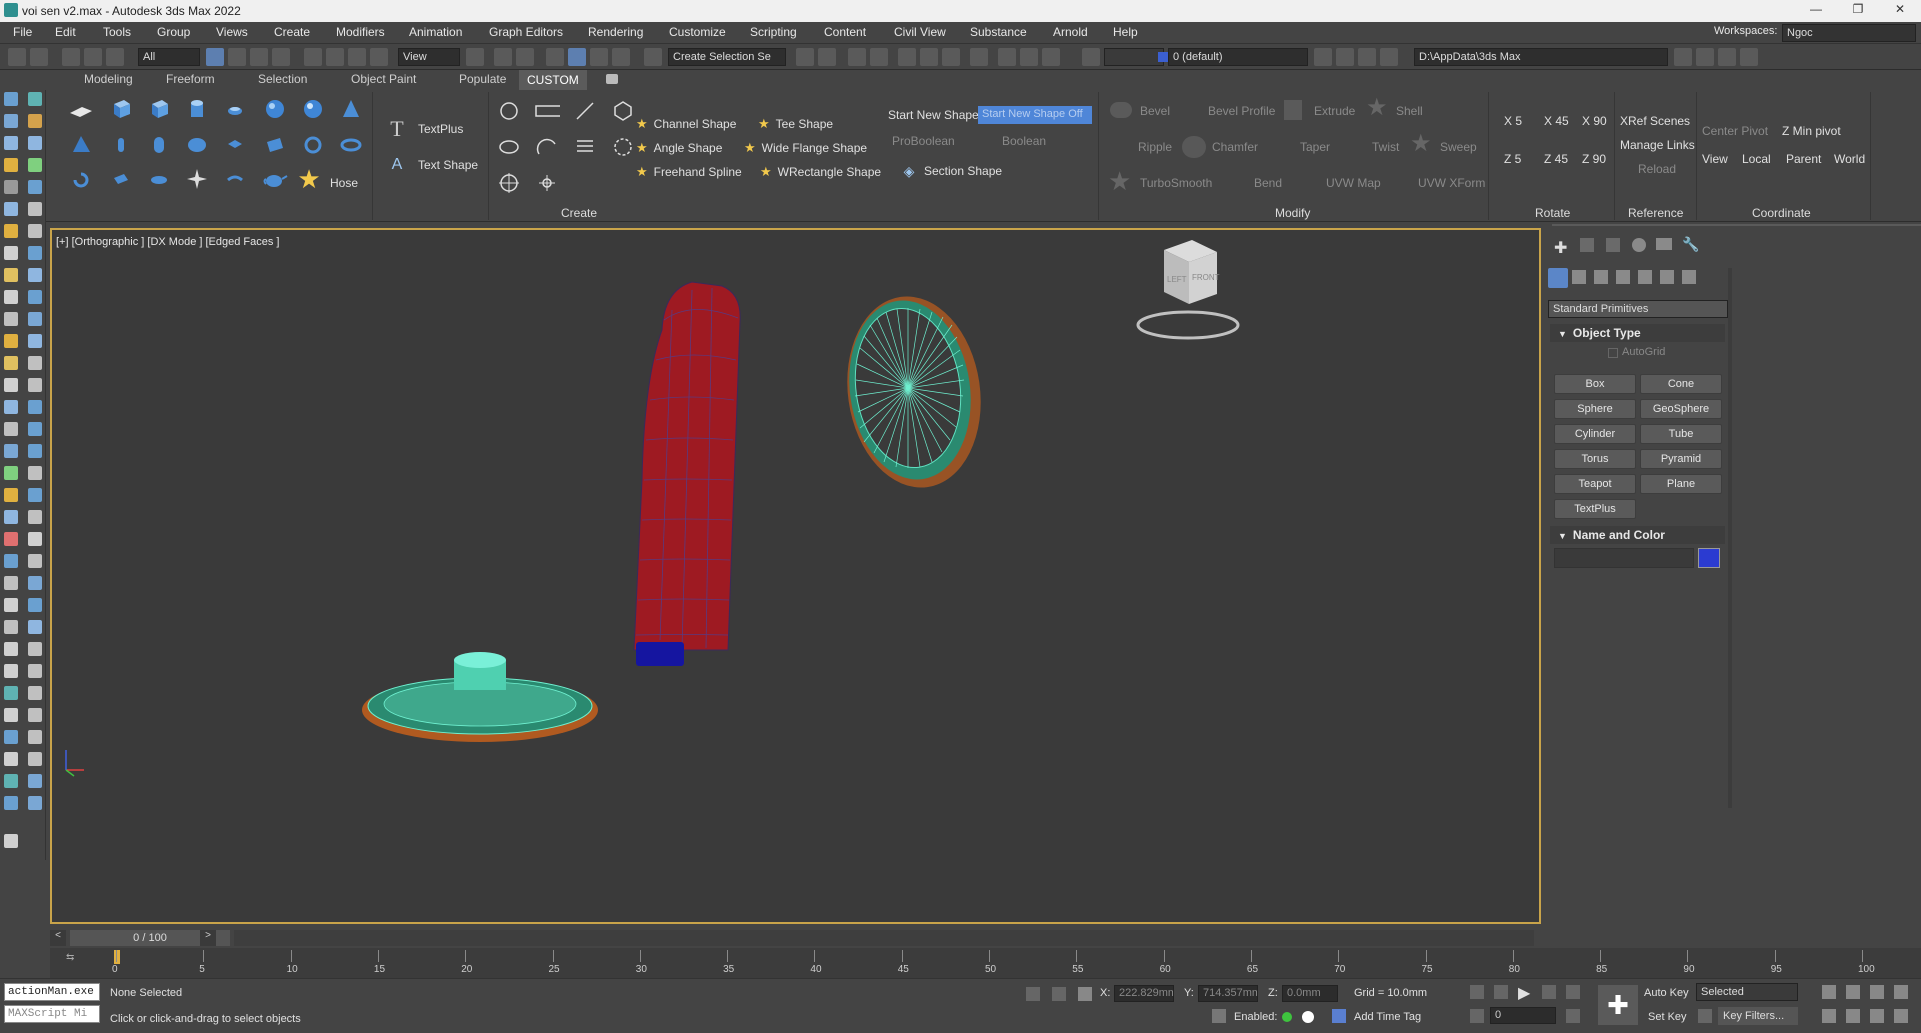  I want to click on pyramid-icon, so click(81, 145).